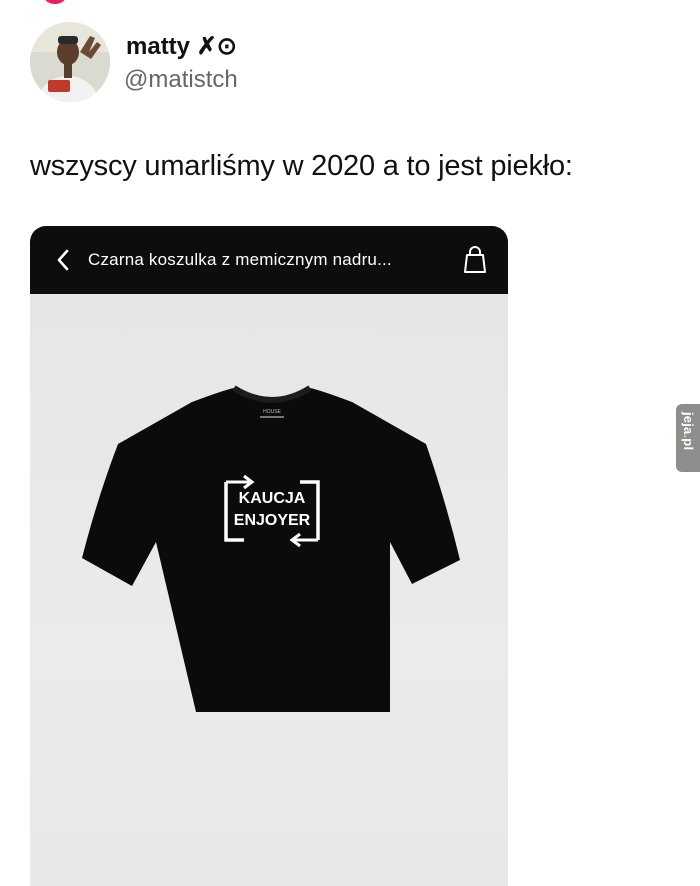  What do you see at coordinates (688, 444) in the screenshot?
I see `jeja-tld: pl` at bounding box center [688, 444].